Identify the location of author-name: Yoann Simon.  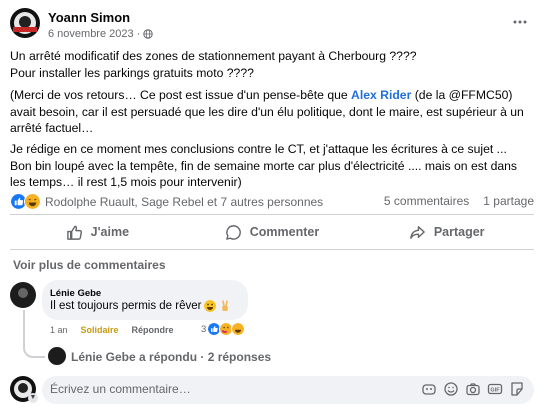
(89, 17).